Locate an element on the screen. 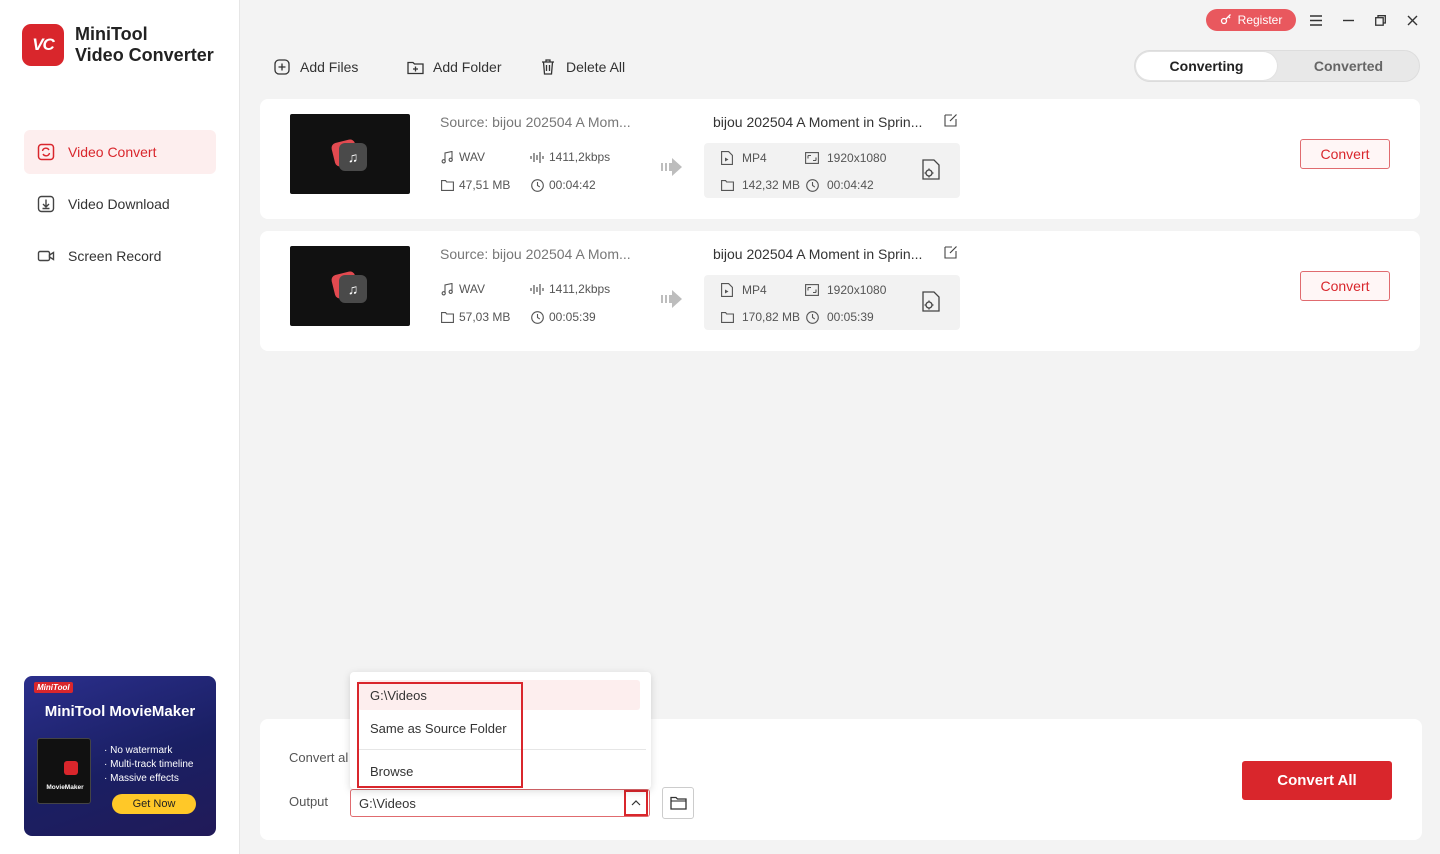  source-size-value: 57,03 MB is located at coordinates (485, 317).